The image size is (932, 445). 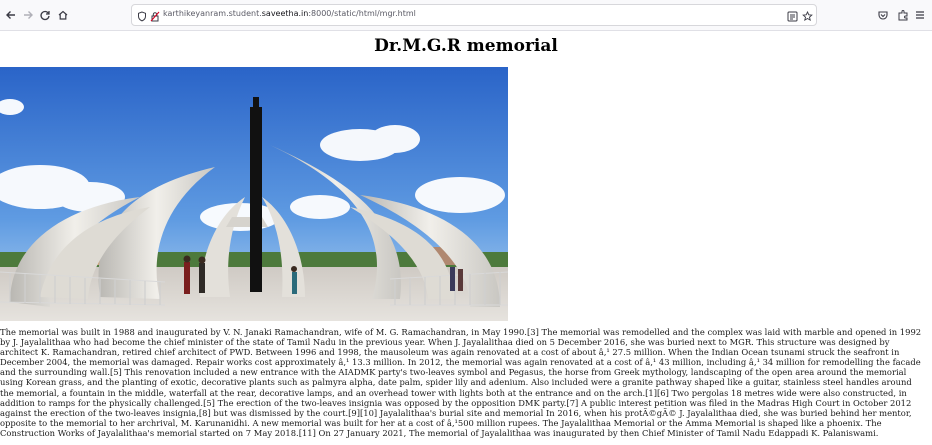 I want to click on star-icon, so click(x=807, y=16).